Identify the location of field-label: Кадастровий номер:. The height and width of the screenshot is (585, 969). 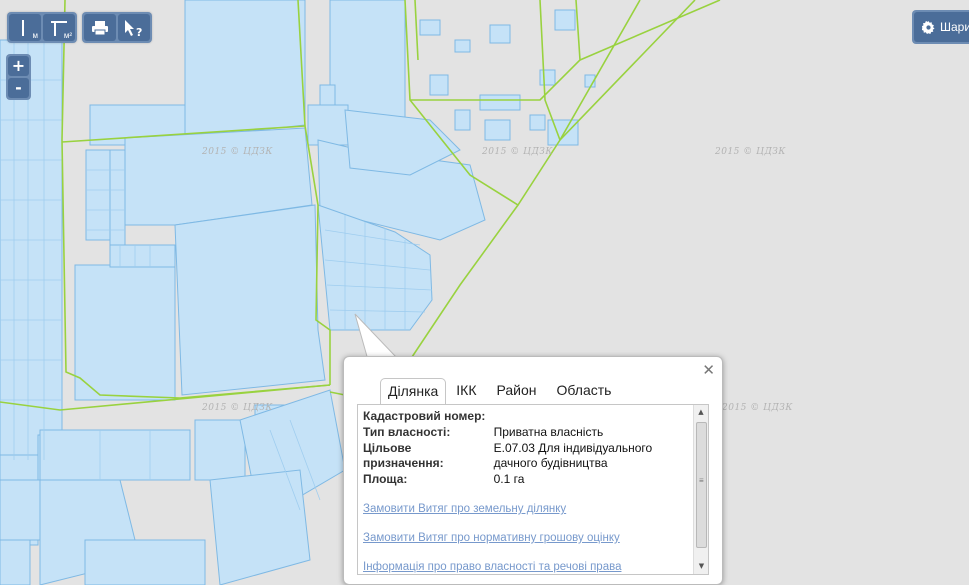
(424, 416).